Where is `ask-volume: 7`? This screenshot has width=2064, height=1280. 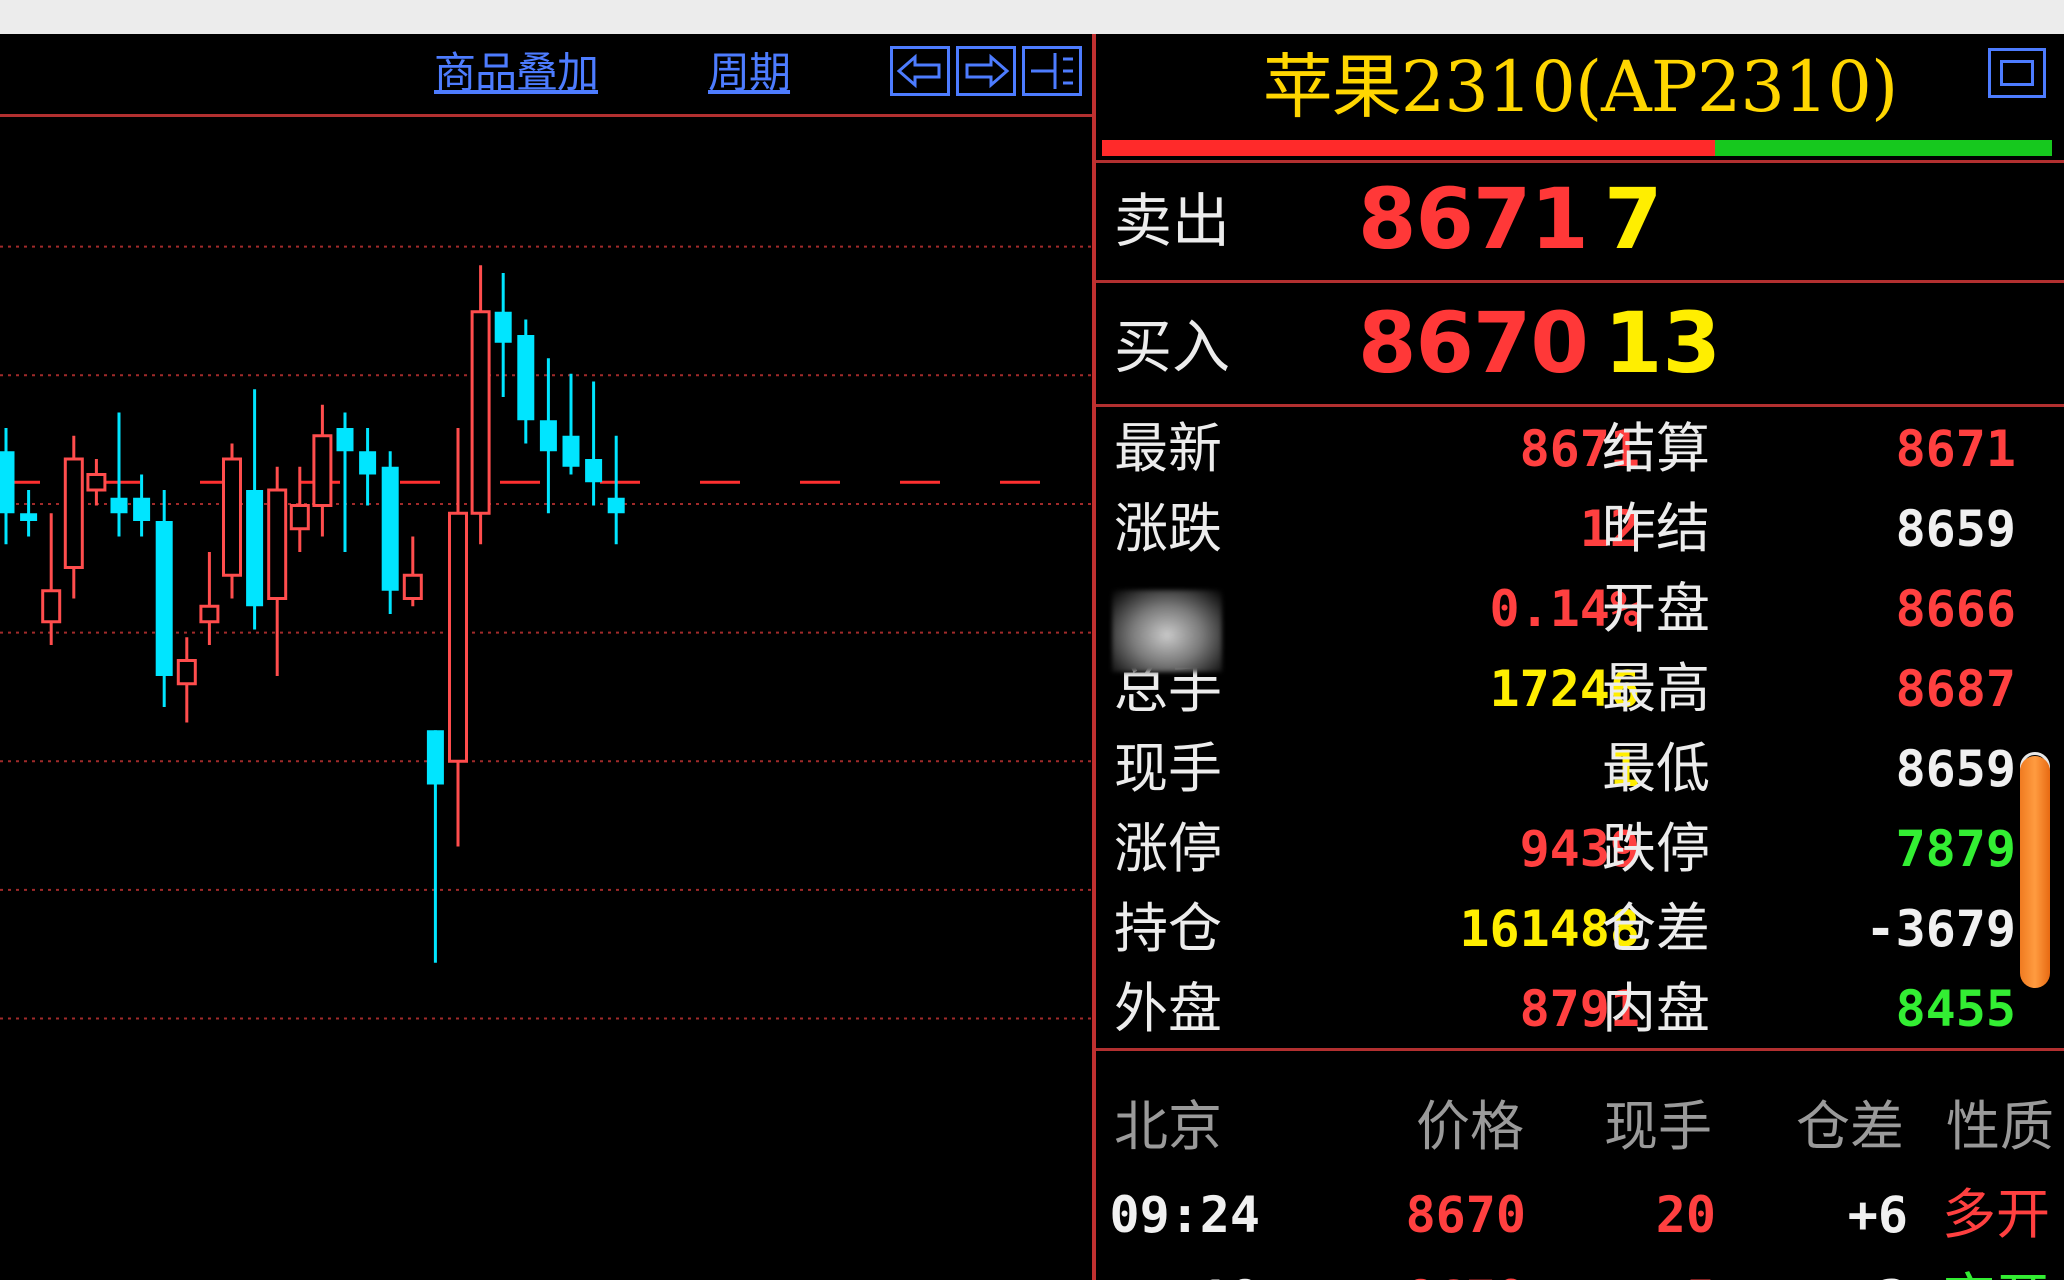 ask-volume: 7 is located at coordinates (1633, 219).